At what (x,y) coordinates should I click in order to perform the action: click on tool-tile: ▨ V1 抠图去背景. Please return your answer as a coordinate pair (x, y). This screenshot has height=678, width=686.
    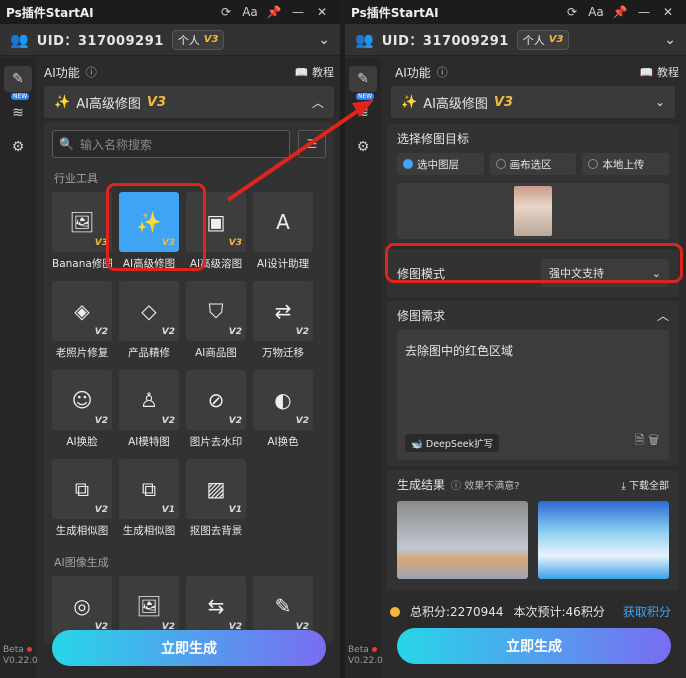
    Looking at the image, I should click on (216, 498).